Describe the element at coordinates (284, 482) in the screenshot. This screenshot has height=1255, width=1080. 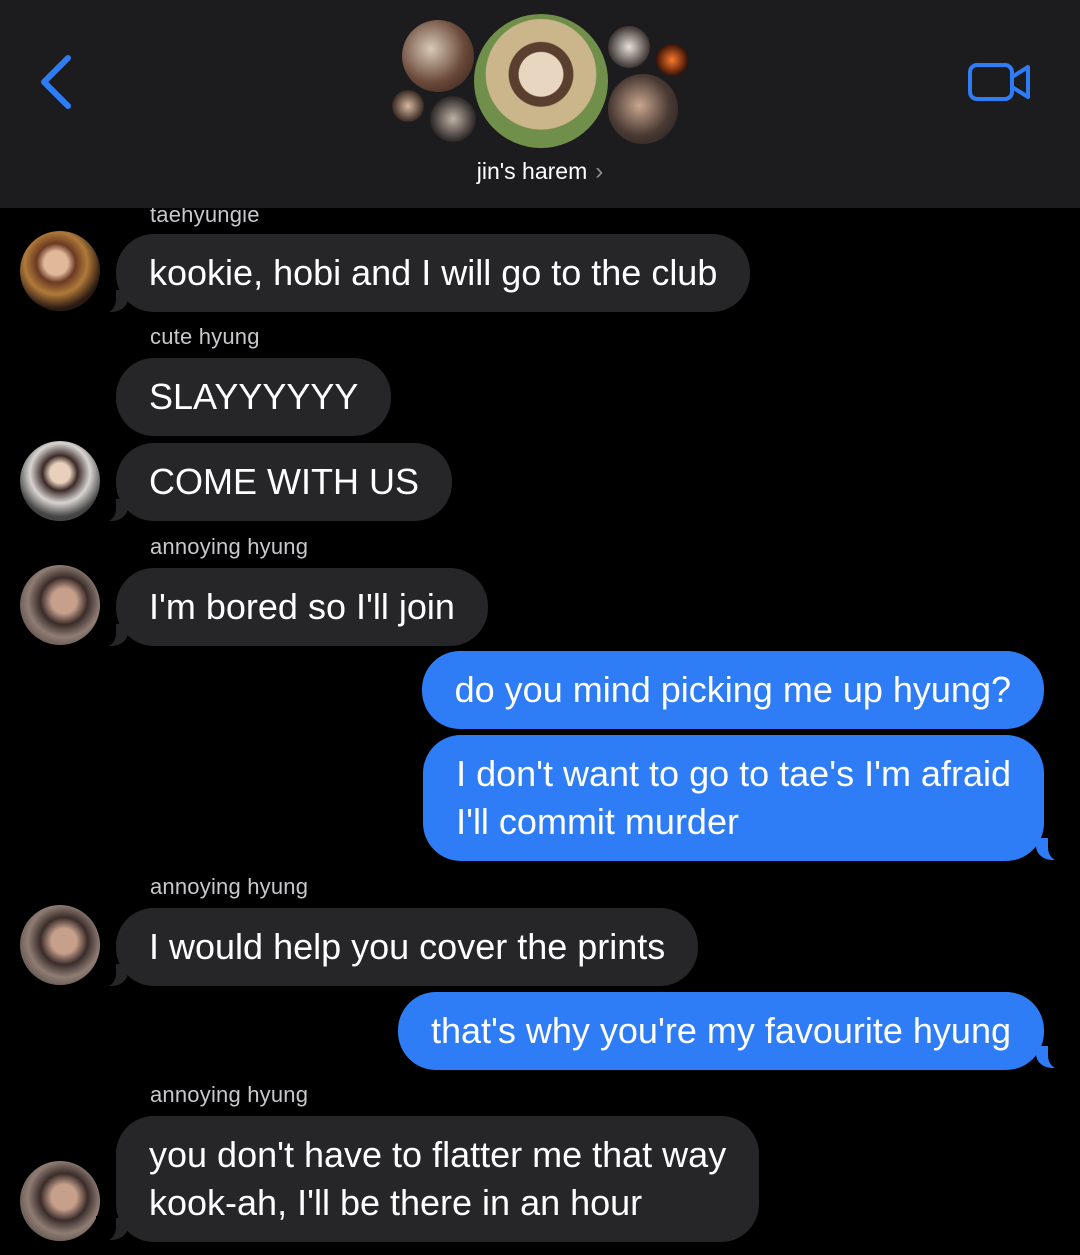
I see `incoming-message: COME WITH US` at that location.